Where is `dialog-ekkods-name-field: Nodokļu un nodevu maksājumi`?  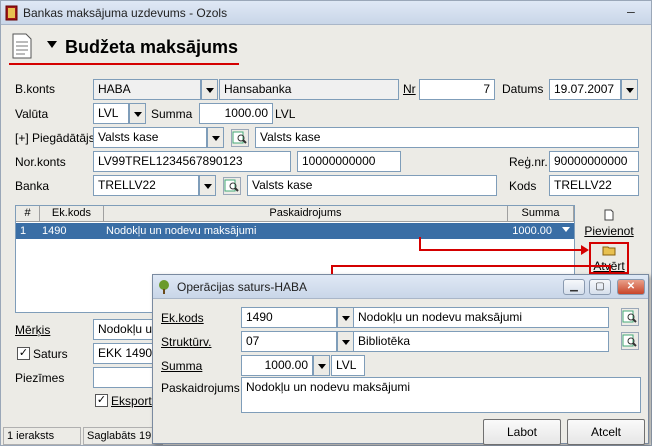
dialog-ekkods-name-field: Nodokļu un nodevu maksājumi is located at coordinates (481, 317).